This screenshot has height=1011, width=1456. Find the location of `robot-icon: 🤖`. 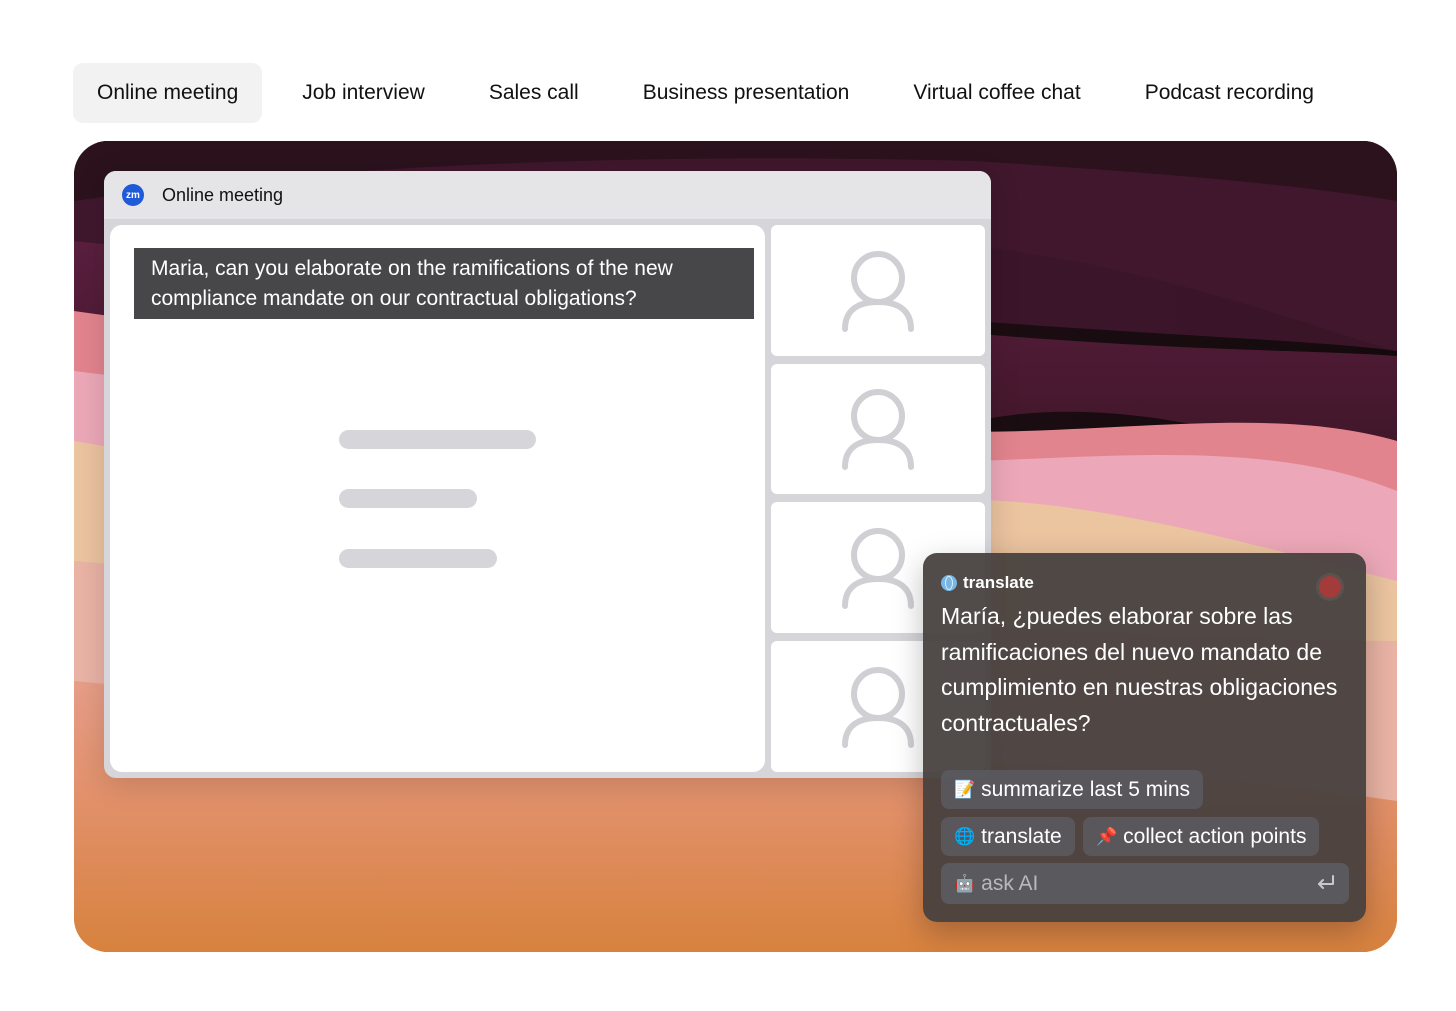

robot-icon: 🤖 is located at coordinates (965, 883).